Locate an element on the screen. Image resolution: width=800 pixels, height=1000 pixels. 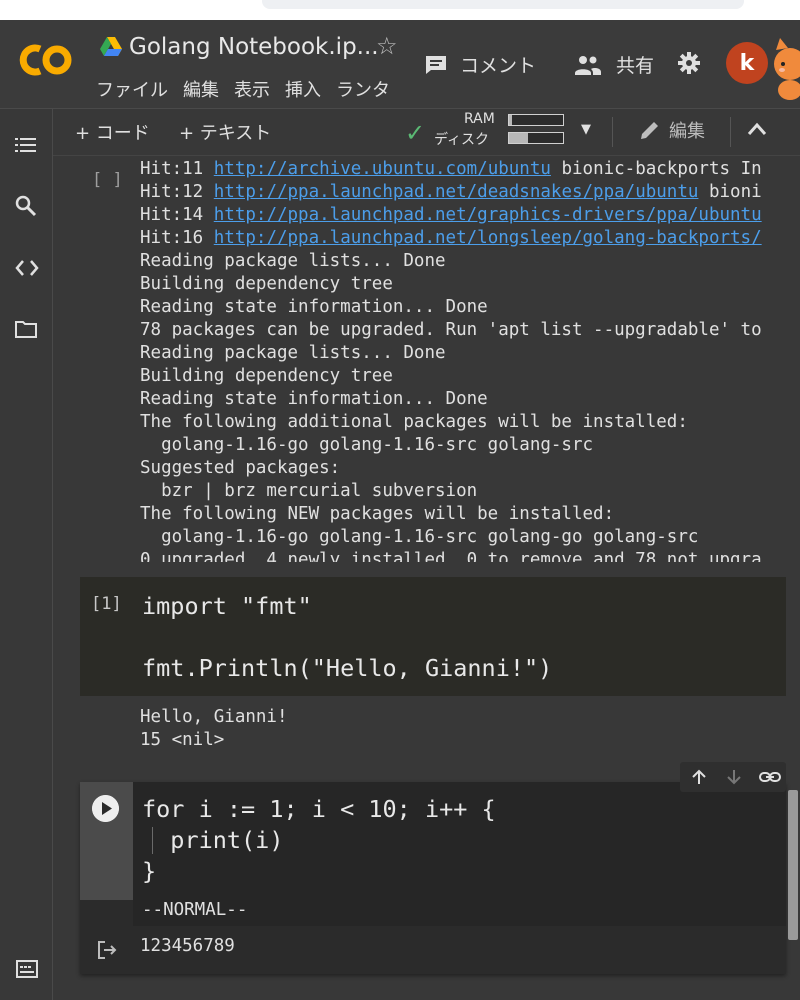
code-line: } is located at coordinates (149, 871).